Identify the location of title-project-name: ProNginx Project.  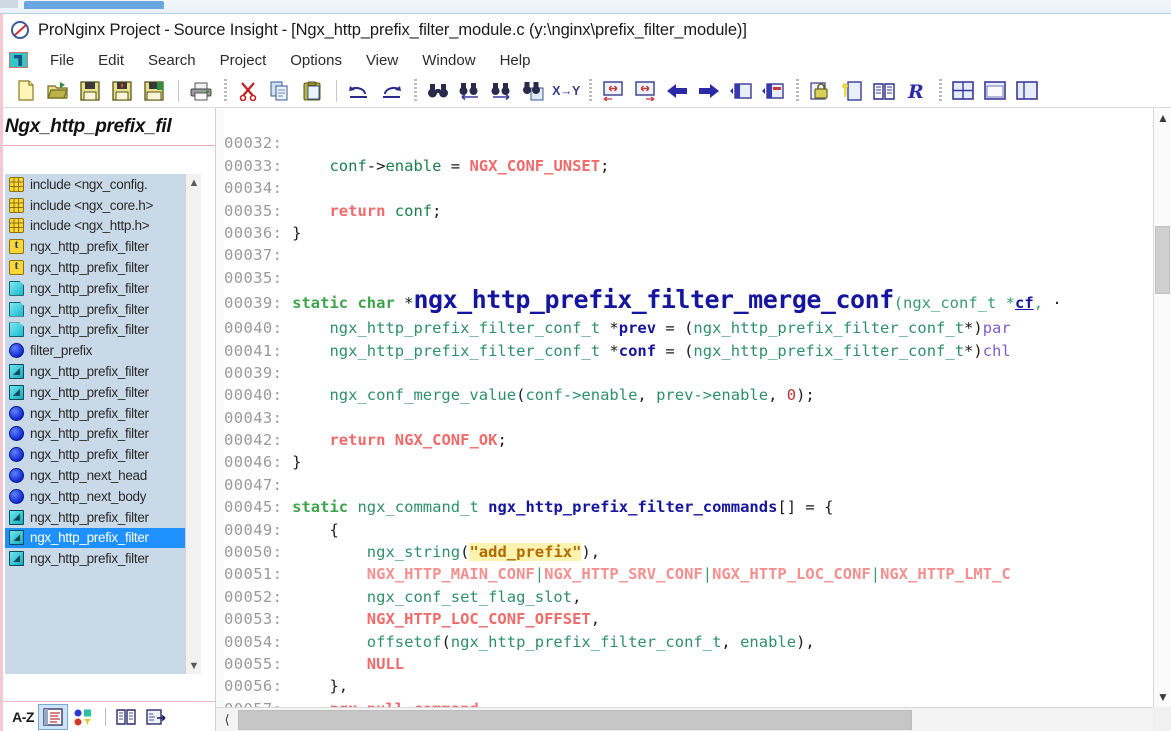
(99, 29).